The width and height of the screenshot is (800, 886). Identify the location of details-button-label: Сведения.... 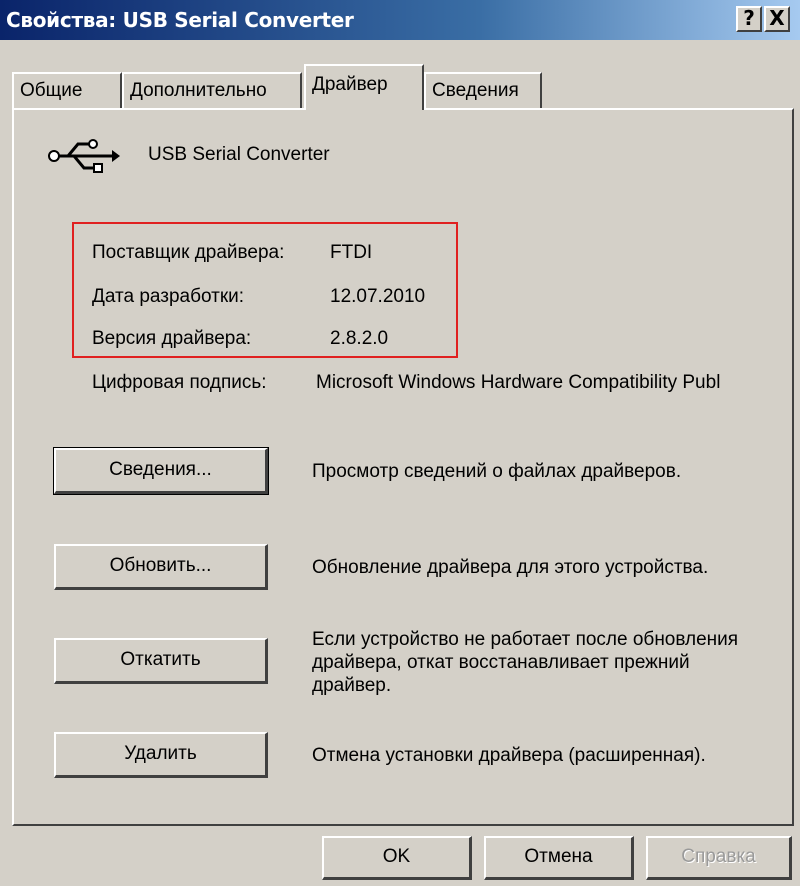
(160, 469).